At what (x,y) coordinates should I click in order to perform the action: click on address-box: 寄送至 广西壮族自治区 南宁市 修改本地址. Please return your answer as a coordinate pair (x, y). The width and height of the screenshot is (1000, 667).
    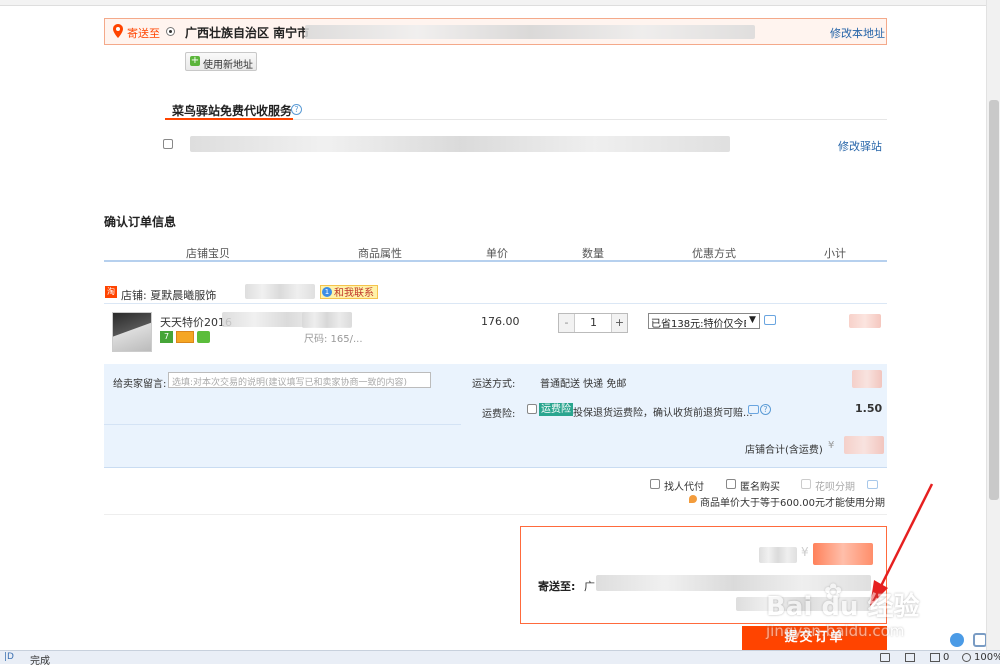
    Looking at the image, I should click on (495, 31).